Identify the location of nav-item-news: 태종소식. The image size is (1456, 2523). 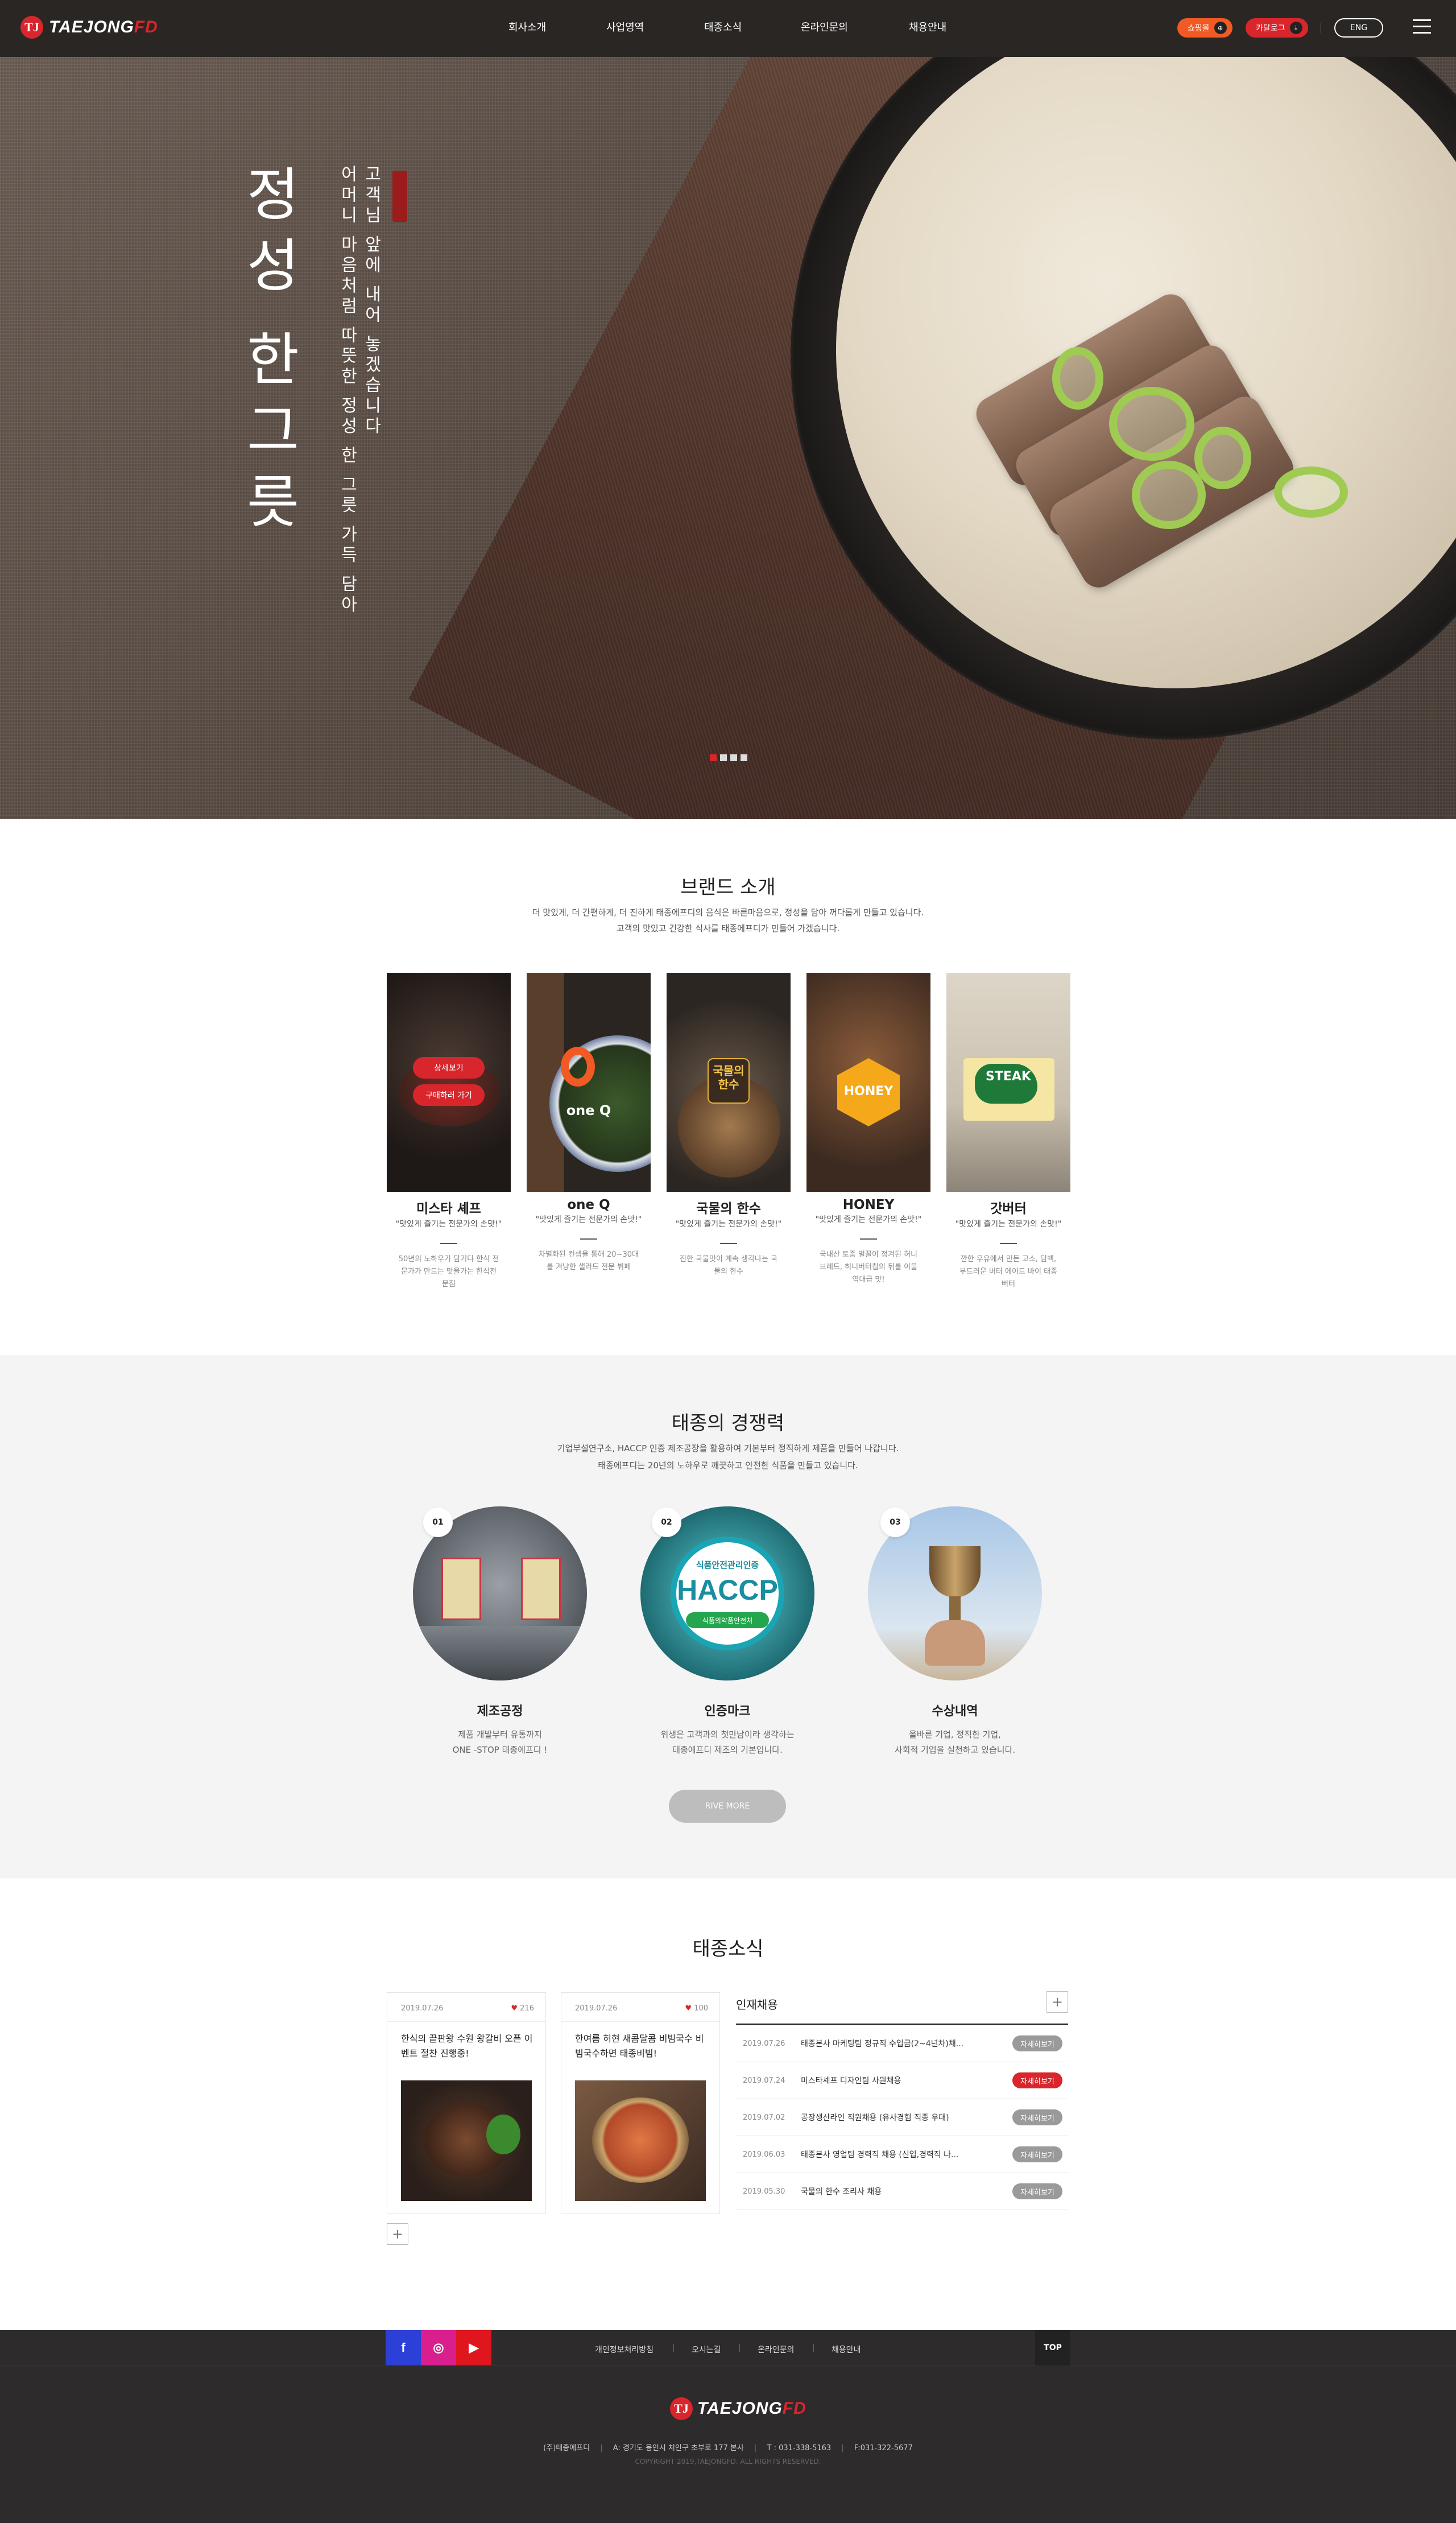
(723, 26).